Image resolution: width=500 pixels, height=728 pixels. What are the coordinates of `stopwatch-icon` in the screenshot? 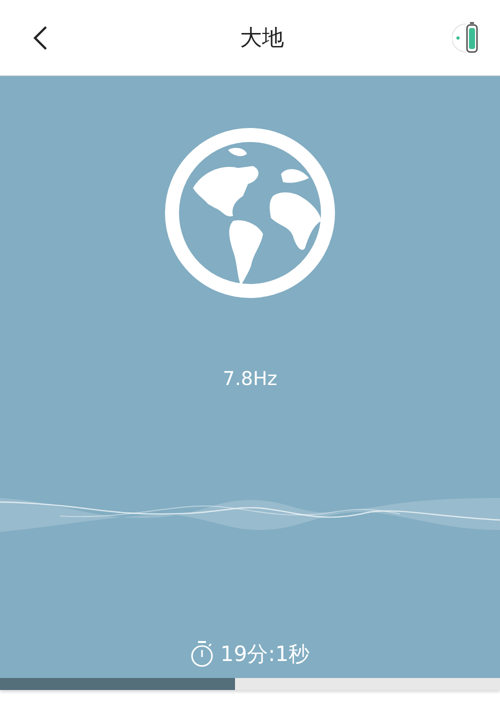 It's located at (202, 654).